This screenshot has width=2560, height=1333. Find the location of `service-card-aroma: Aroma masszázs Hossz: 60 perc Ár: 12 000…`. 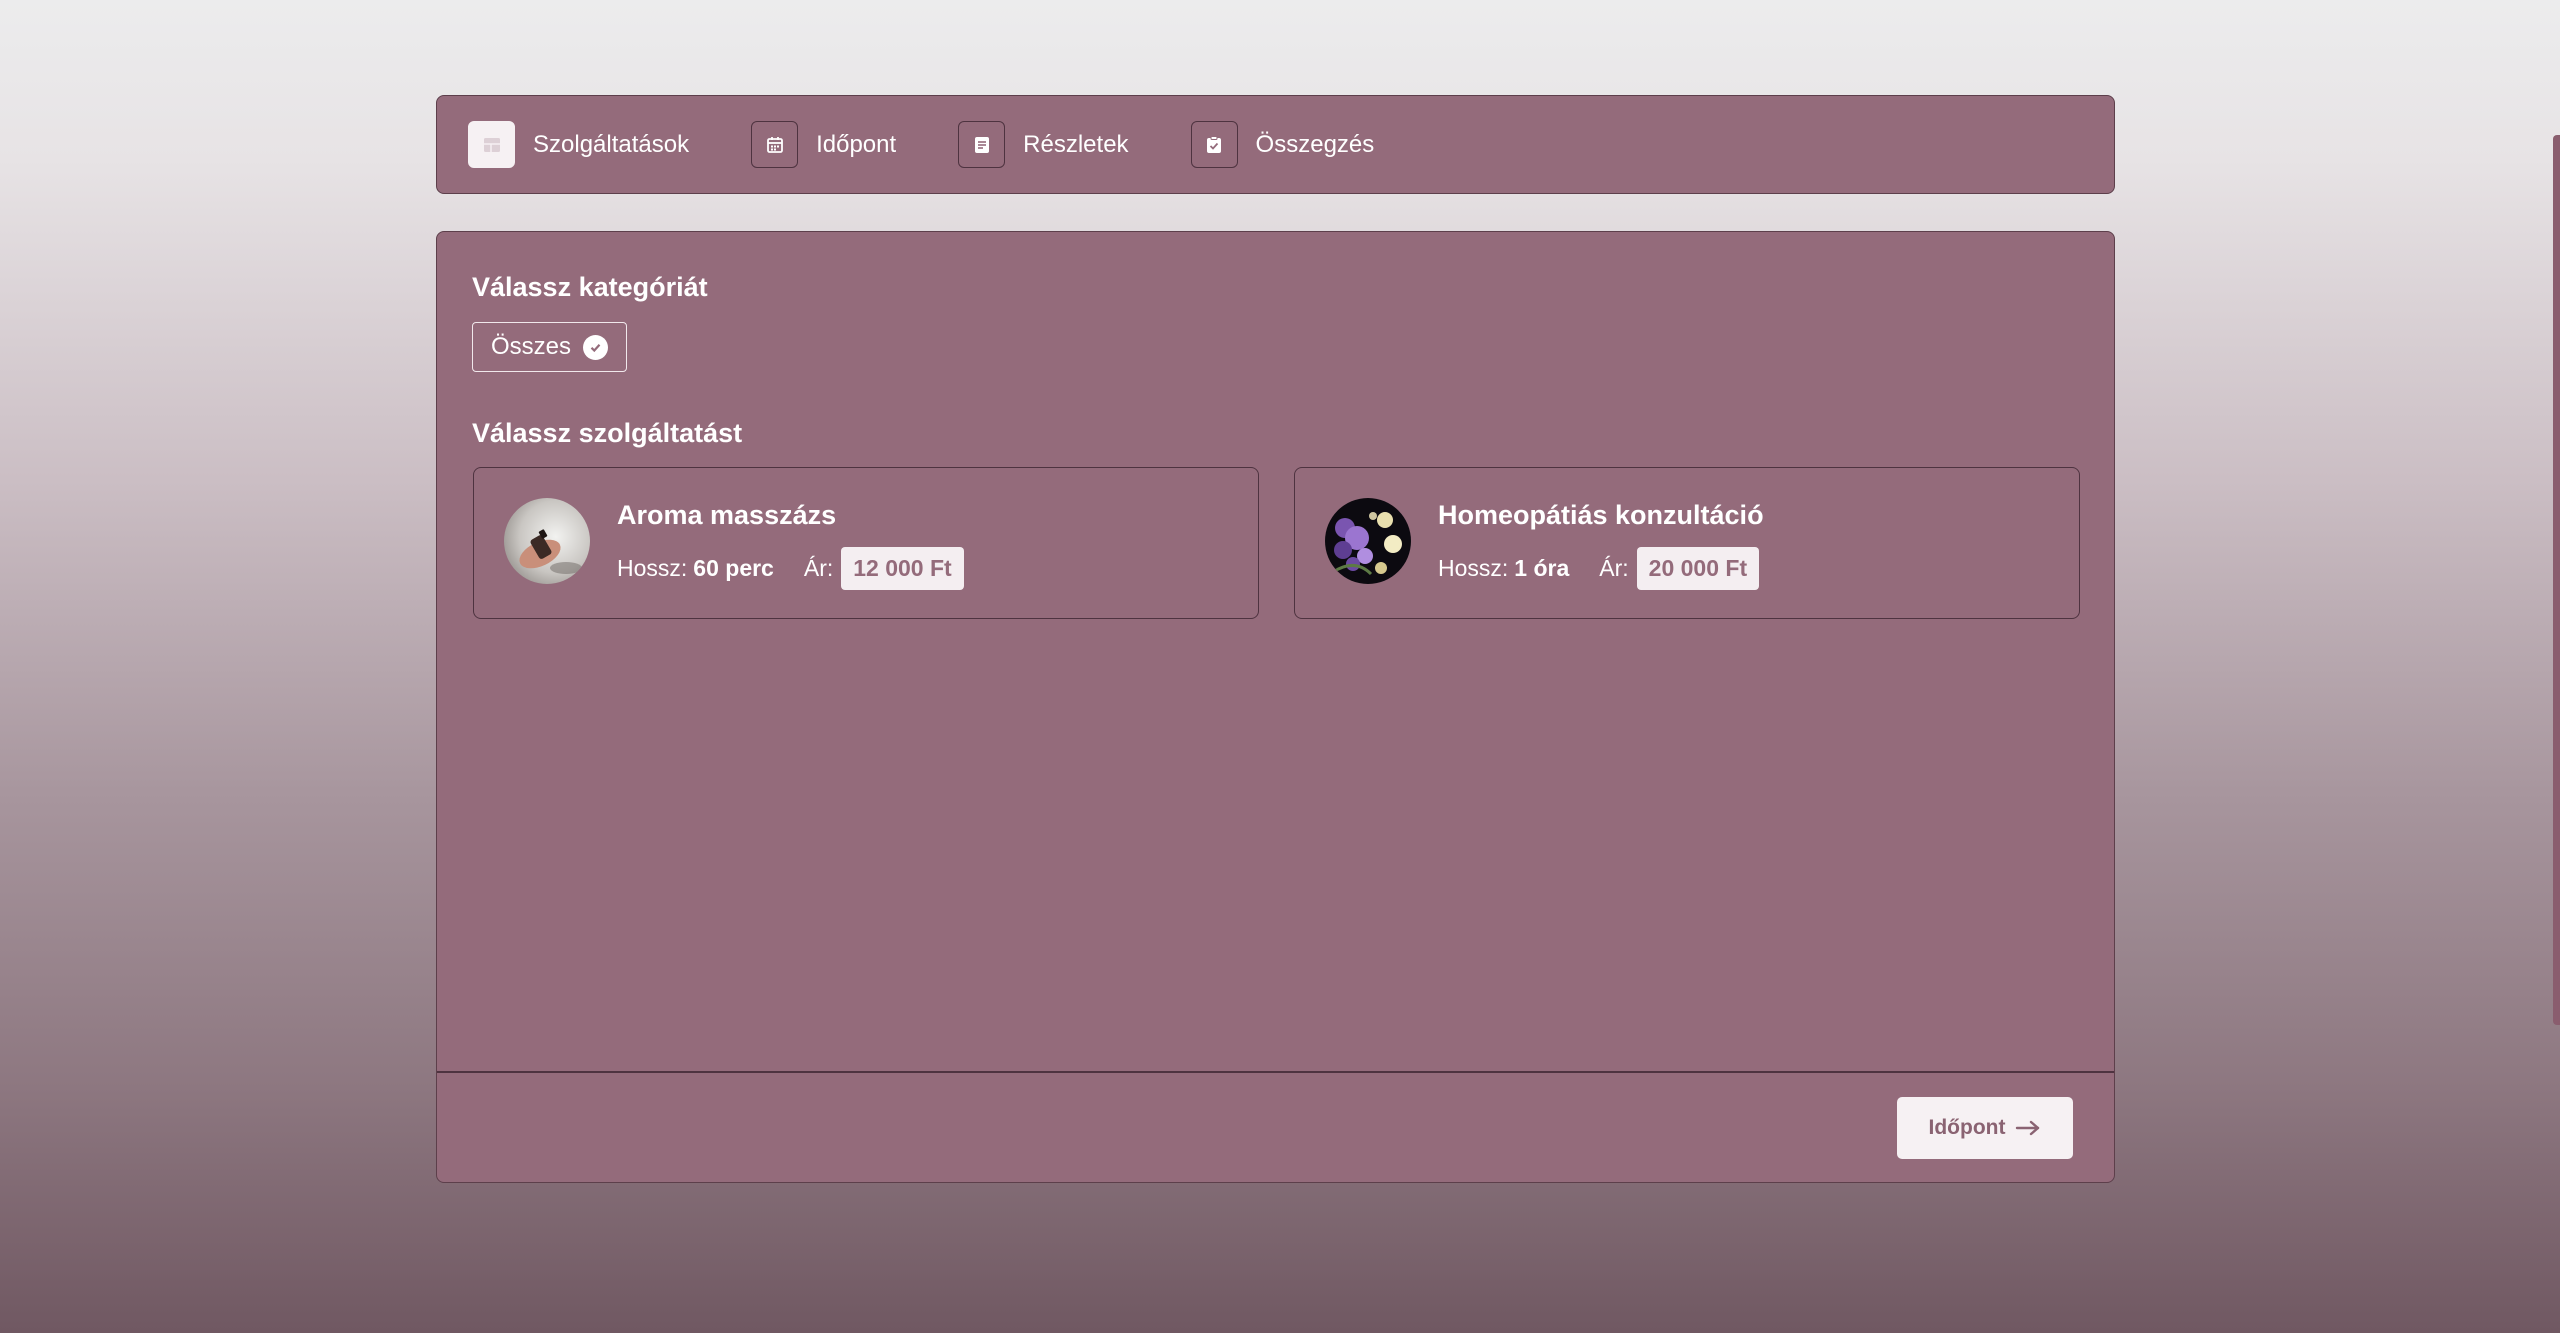

service-card-aroma: Aroma masszázs Hossz: 60 perc Ár: 12 000… is located at coordinates (866, 543).